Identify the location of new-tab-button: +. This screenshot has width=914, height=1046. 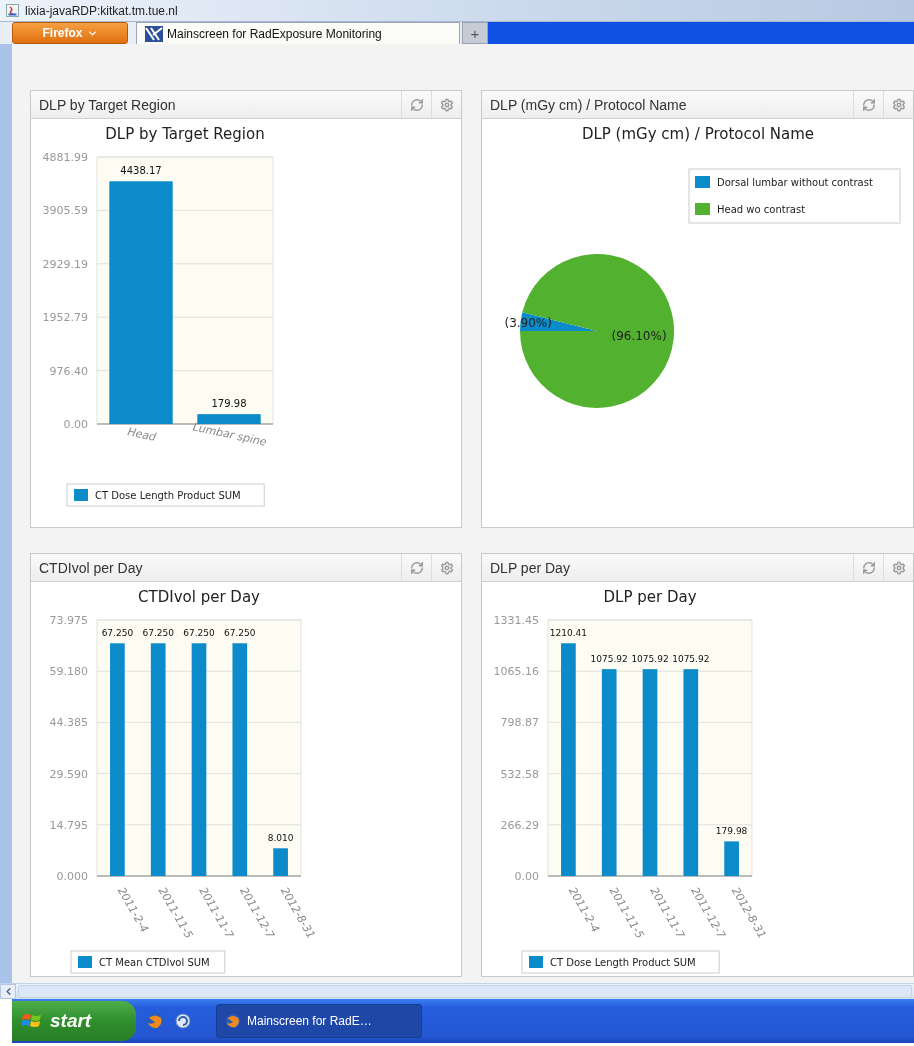
(475, 33).